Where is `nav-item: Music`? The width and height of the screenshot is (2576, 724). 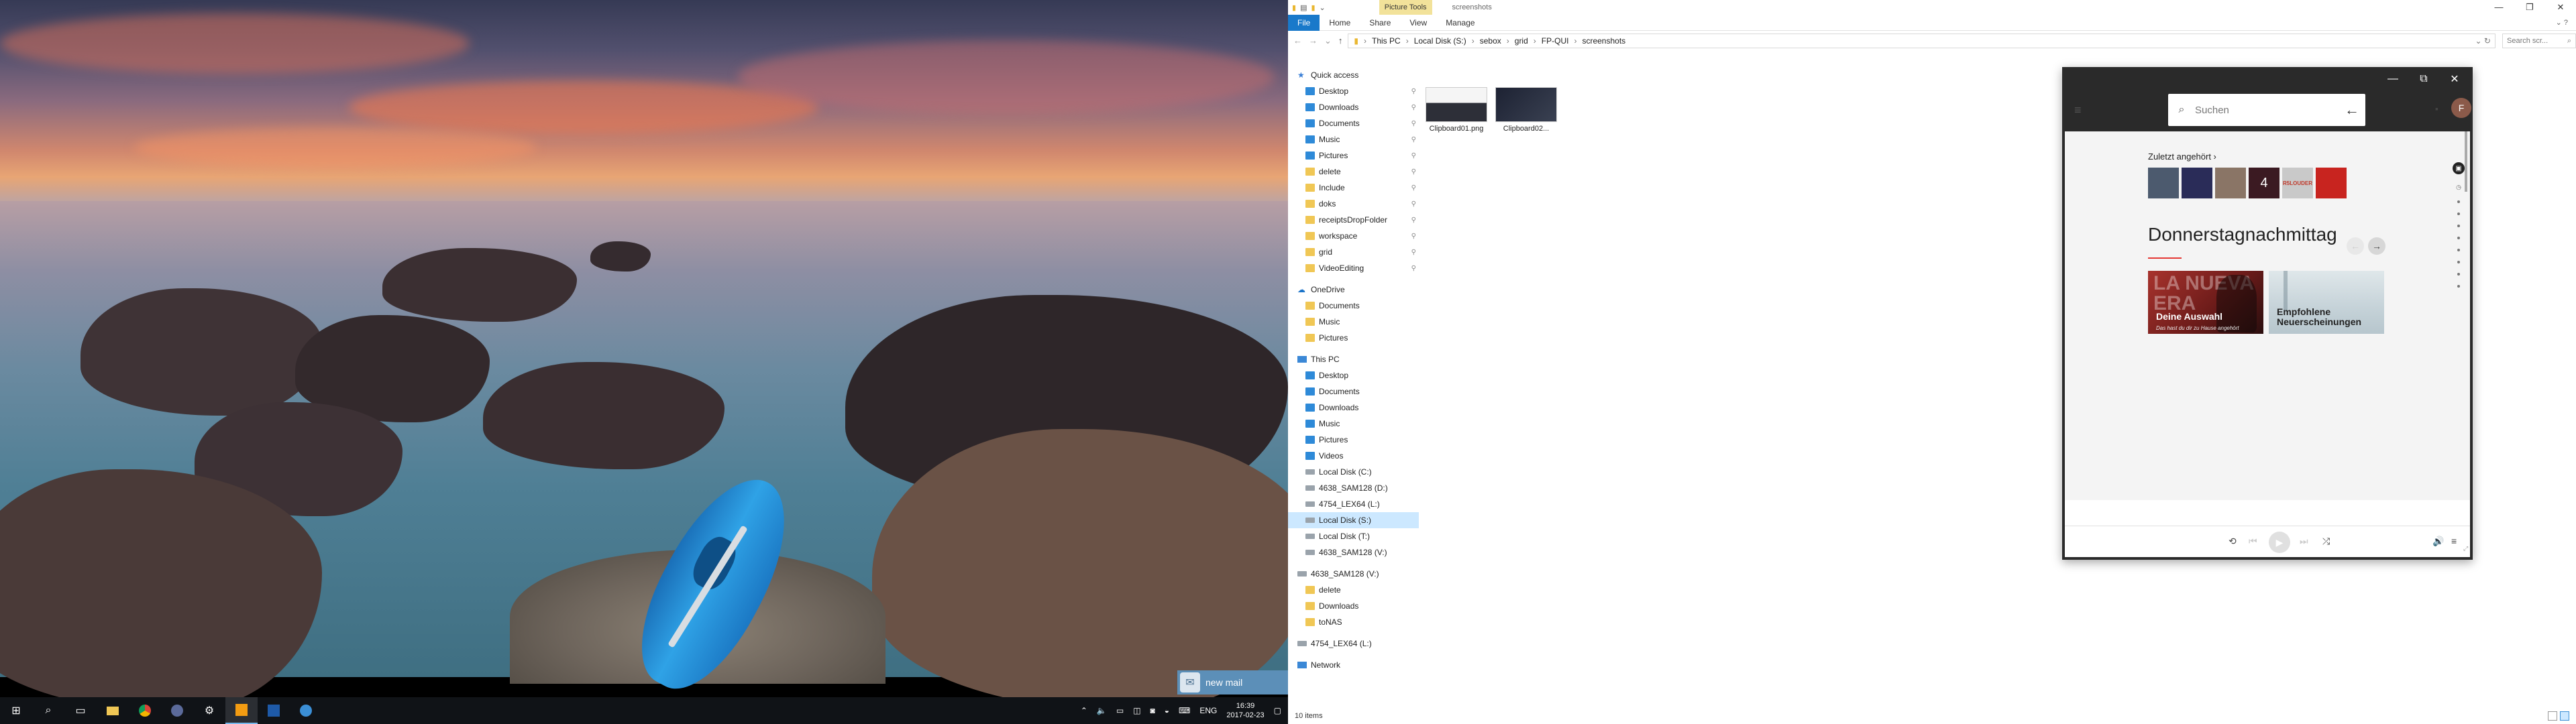
nav-item: Music is located at coordinates (1353, 424).